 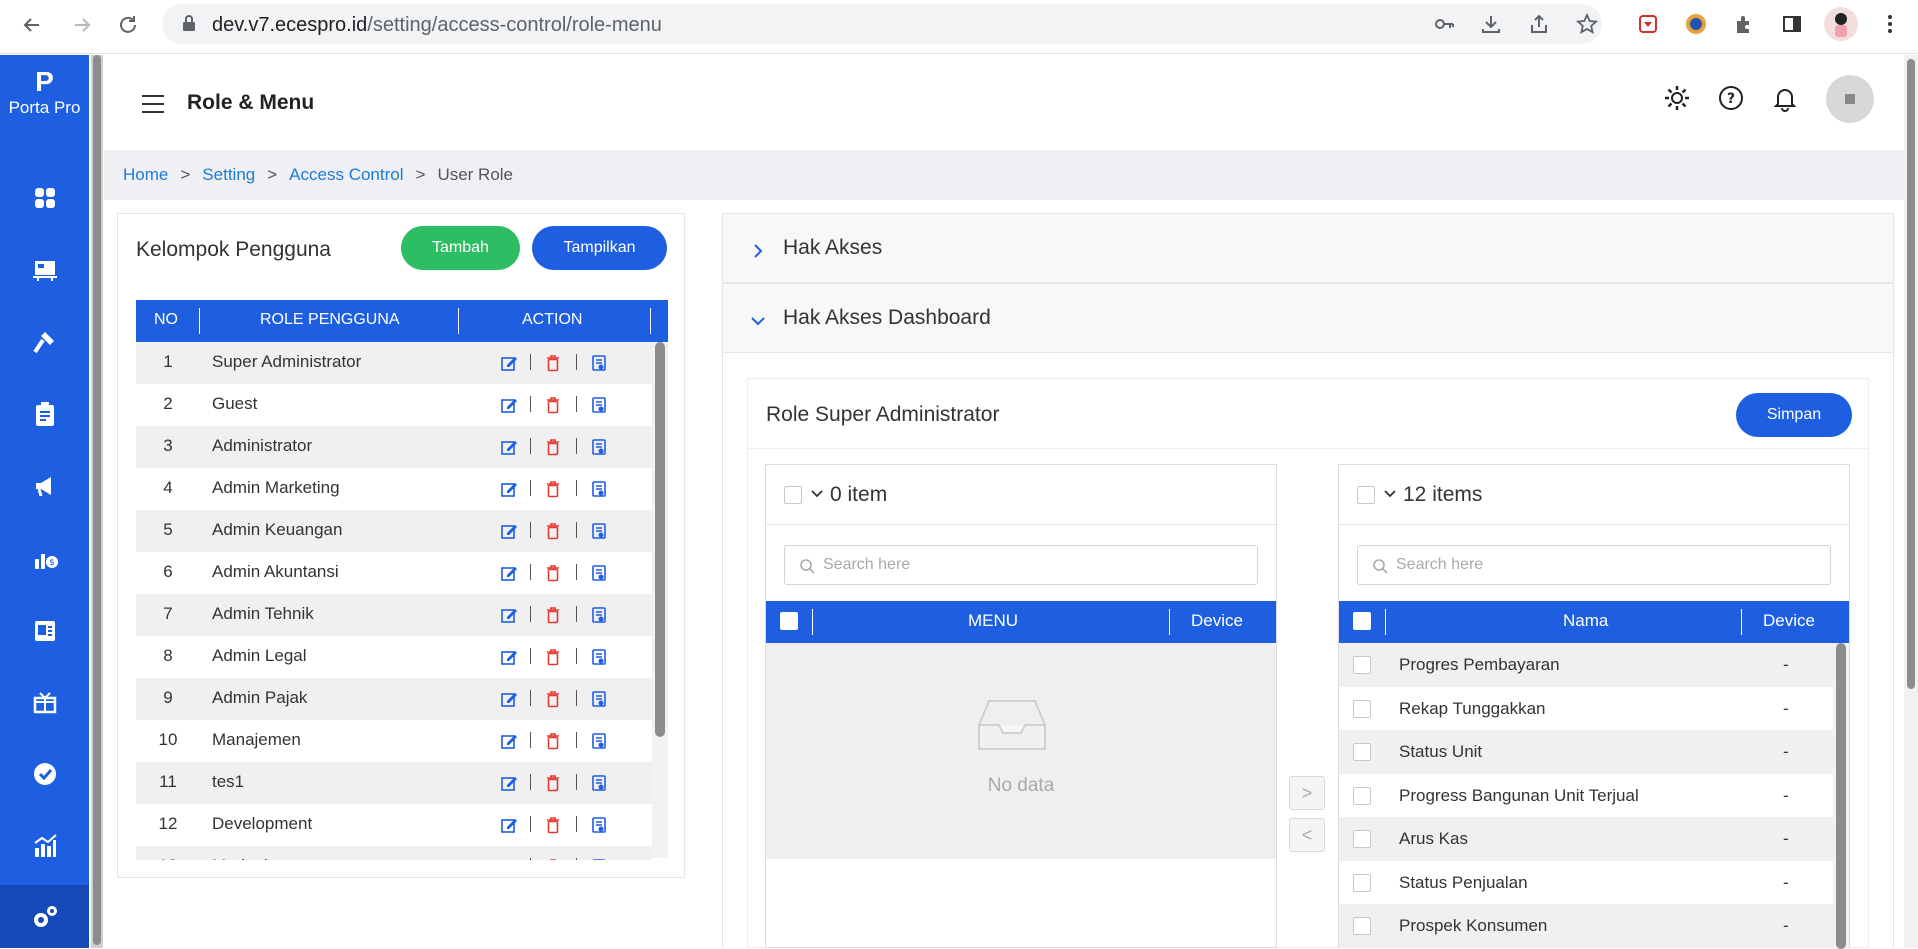 I want to click on key-icon, so click(x=1444, y=24).